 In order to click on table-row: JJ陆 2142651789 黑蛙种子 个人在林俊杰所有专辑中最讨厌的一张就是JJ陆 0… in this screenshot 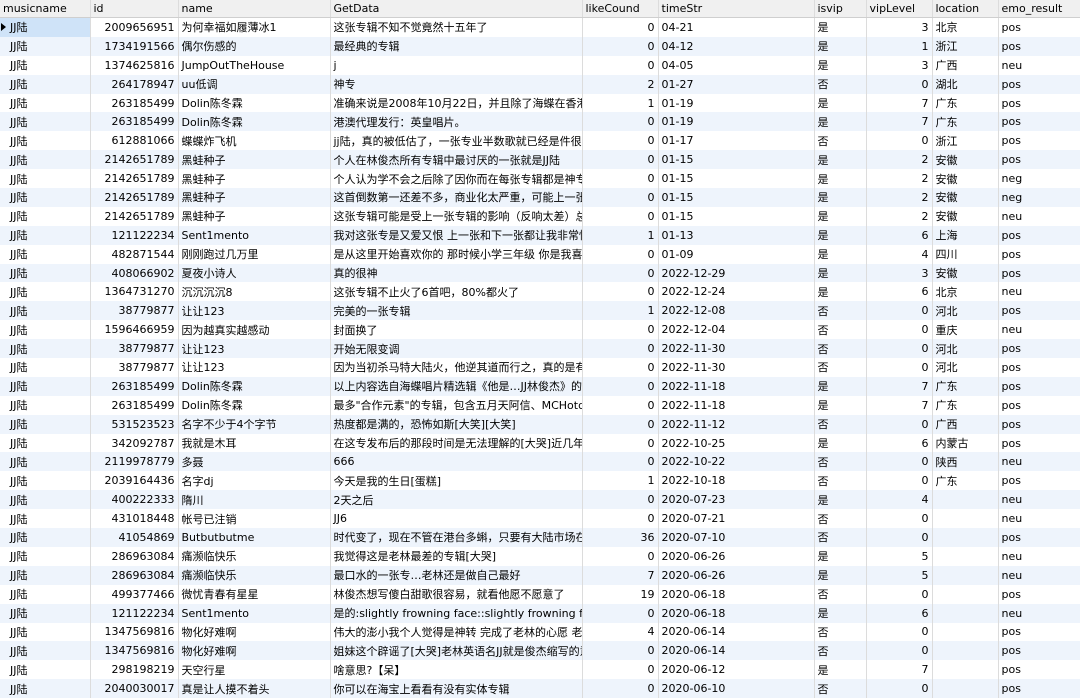, I will do `click(540, 160)`.